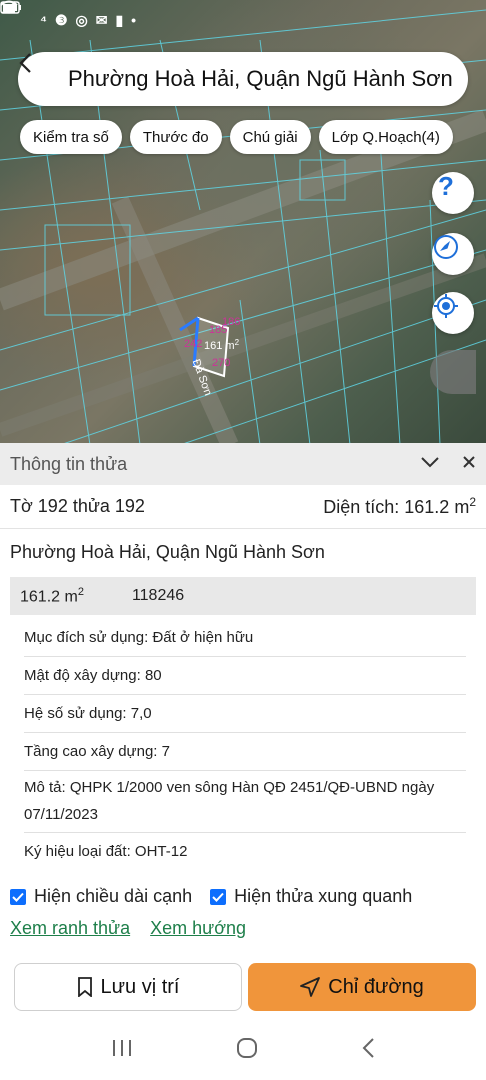 This screenshot has width=486, height=1080. I want to click on show-neighbor-parcels-toggle: Hiện thửa xung quanh, so click(311, 896).